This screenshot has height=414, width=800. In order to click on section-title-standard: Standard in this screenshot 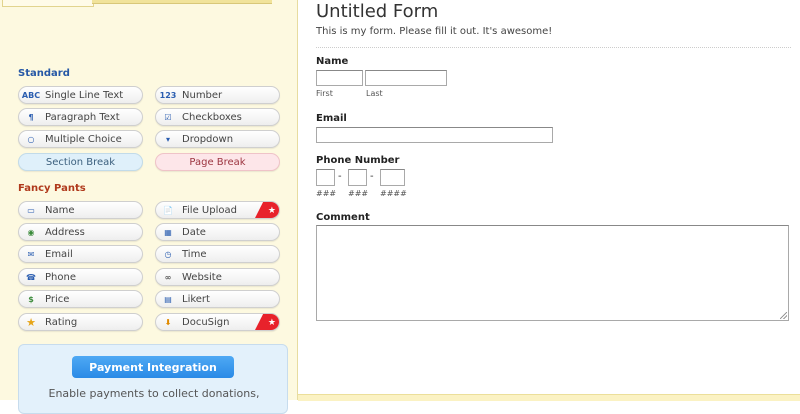, I will do `click(44, 73)`.